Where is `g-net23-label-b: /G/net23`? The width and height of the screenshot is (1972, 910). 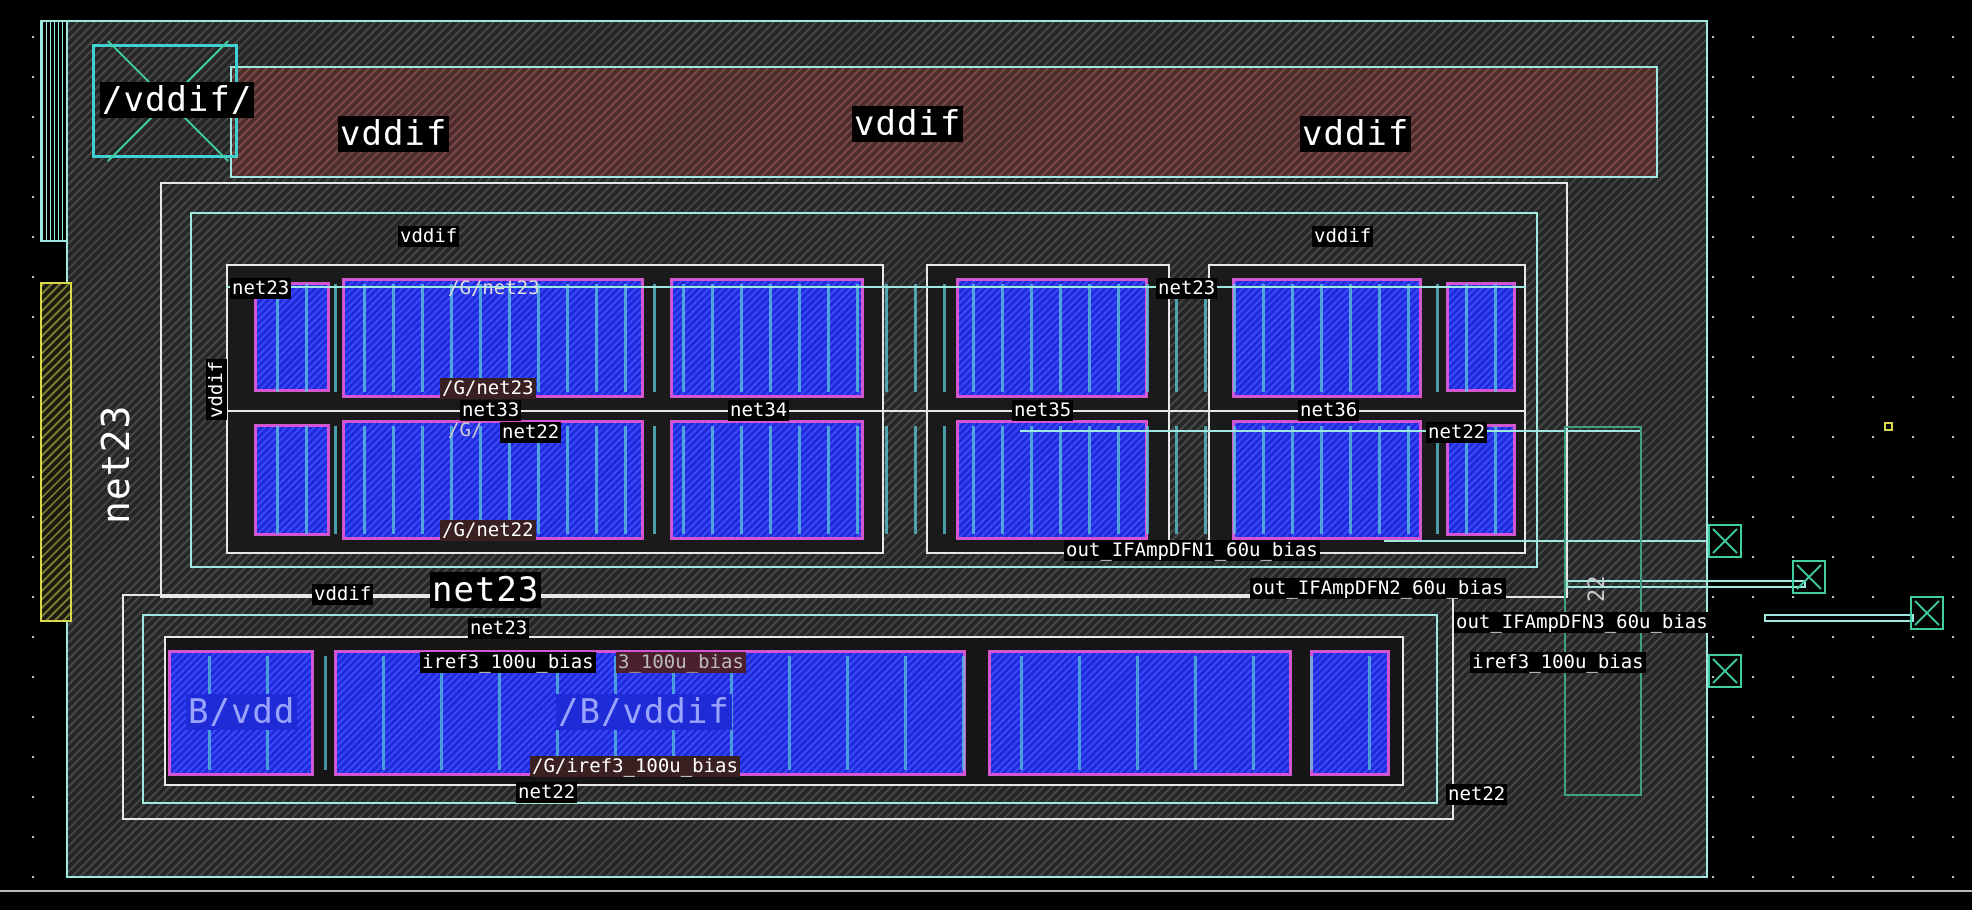 g-net23-label-b: /G/net23 is located at coordinates (488, 388).